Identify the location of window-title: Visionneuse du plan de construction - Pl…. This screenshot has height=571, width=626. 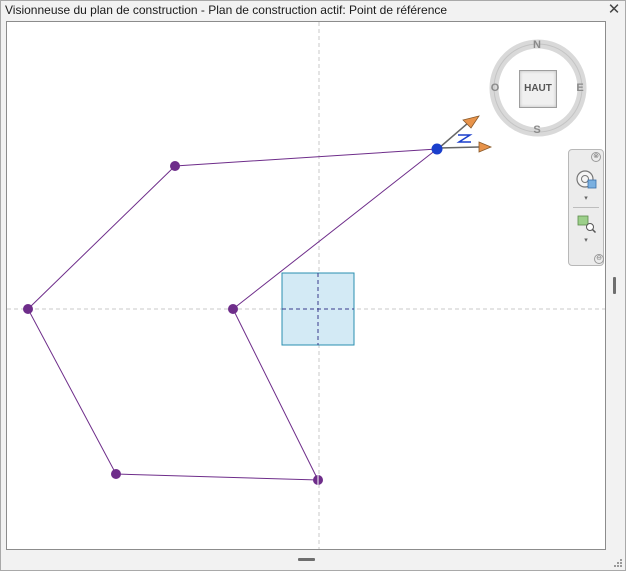
(226, 10).